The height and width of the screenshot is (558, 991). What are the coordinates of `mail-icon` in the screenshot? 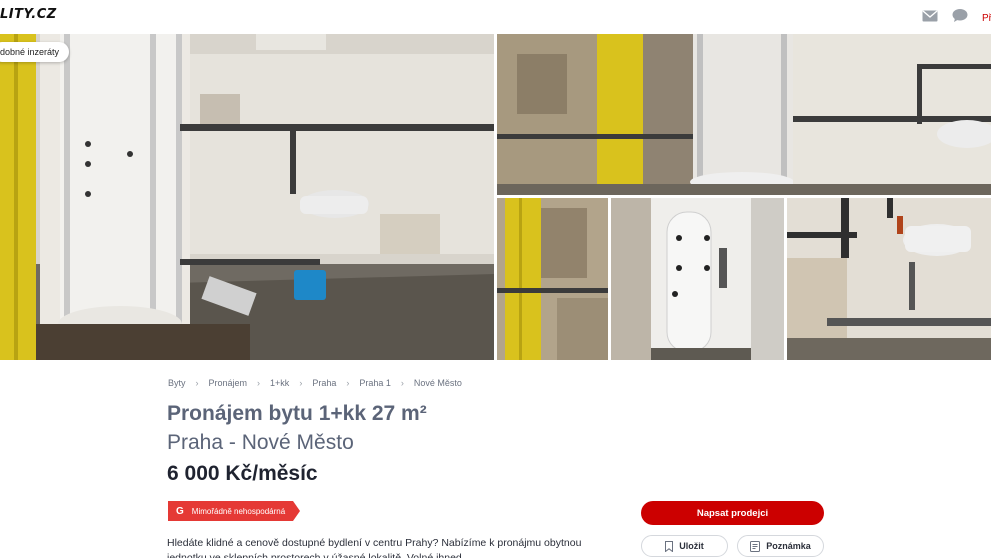 It's located at (930, 18).